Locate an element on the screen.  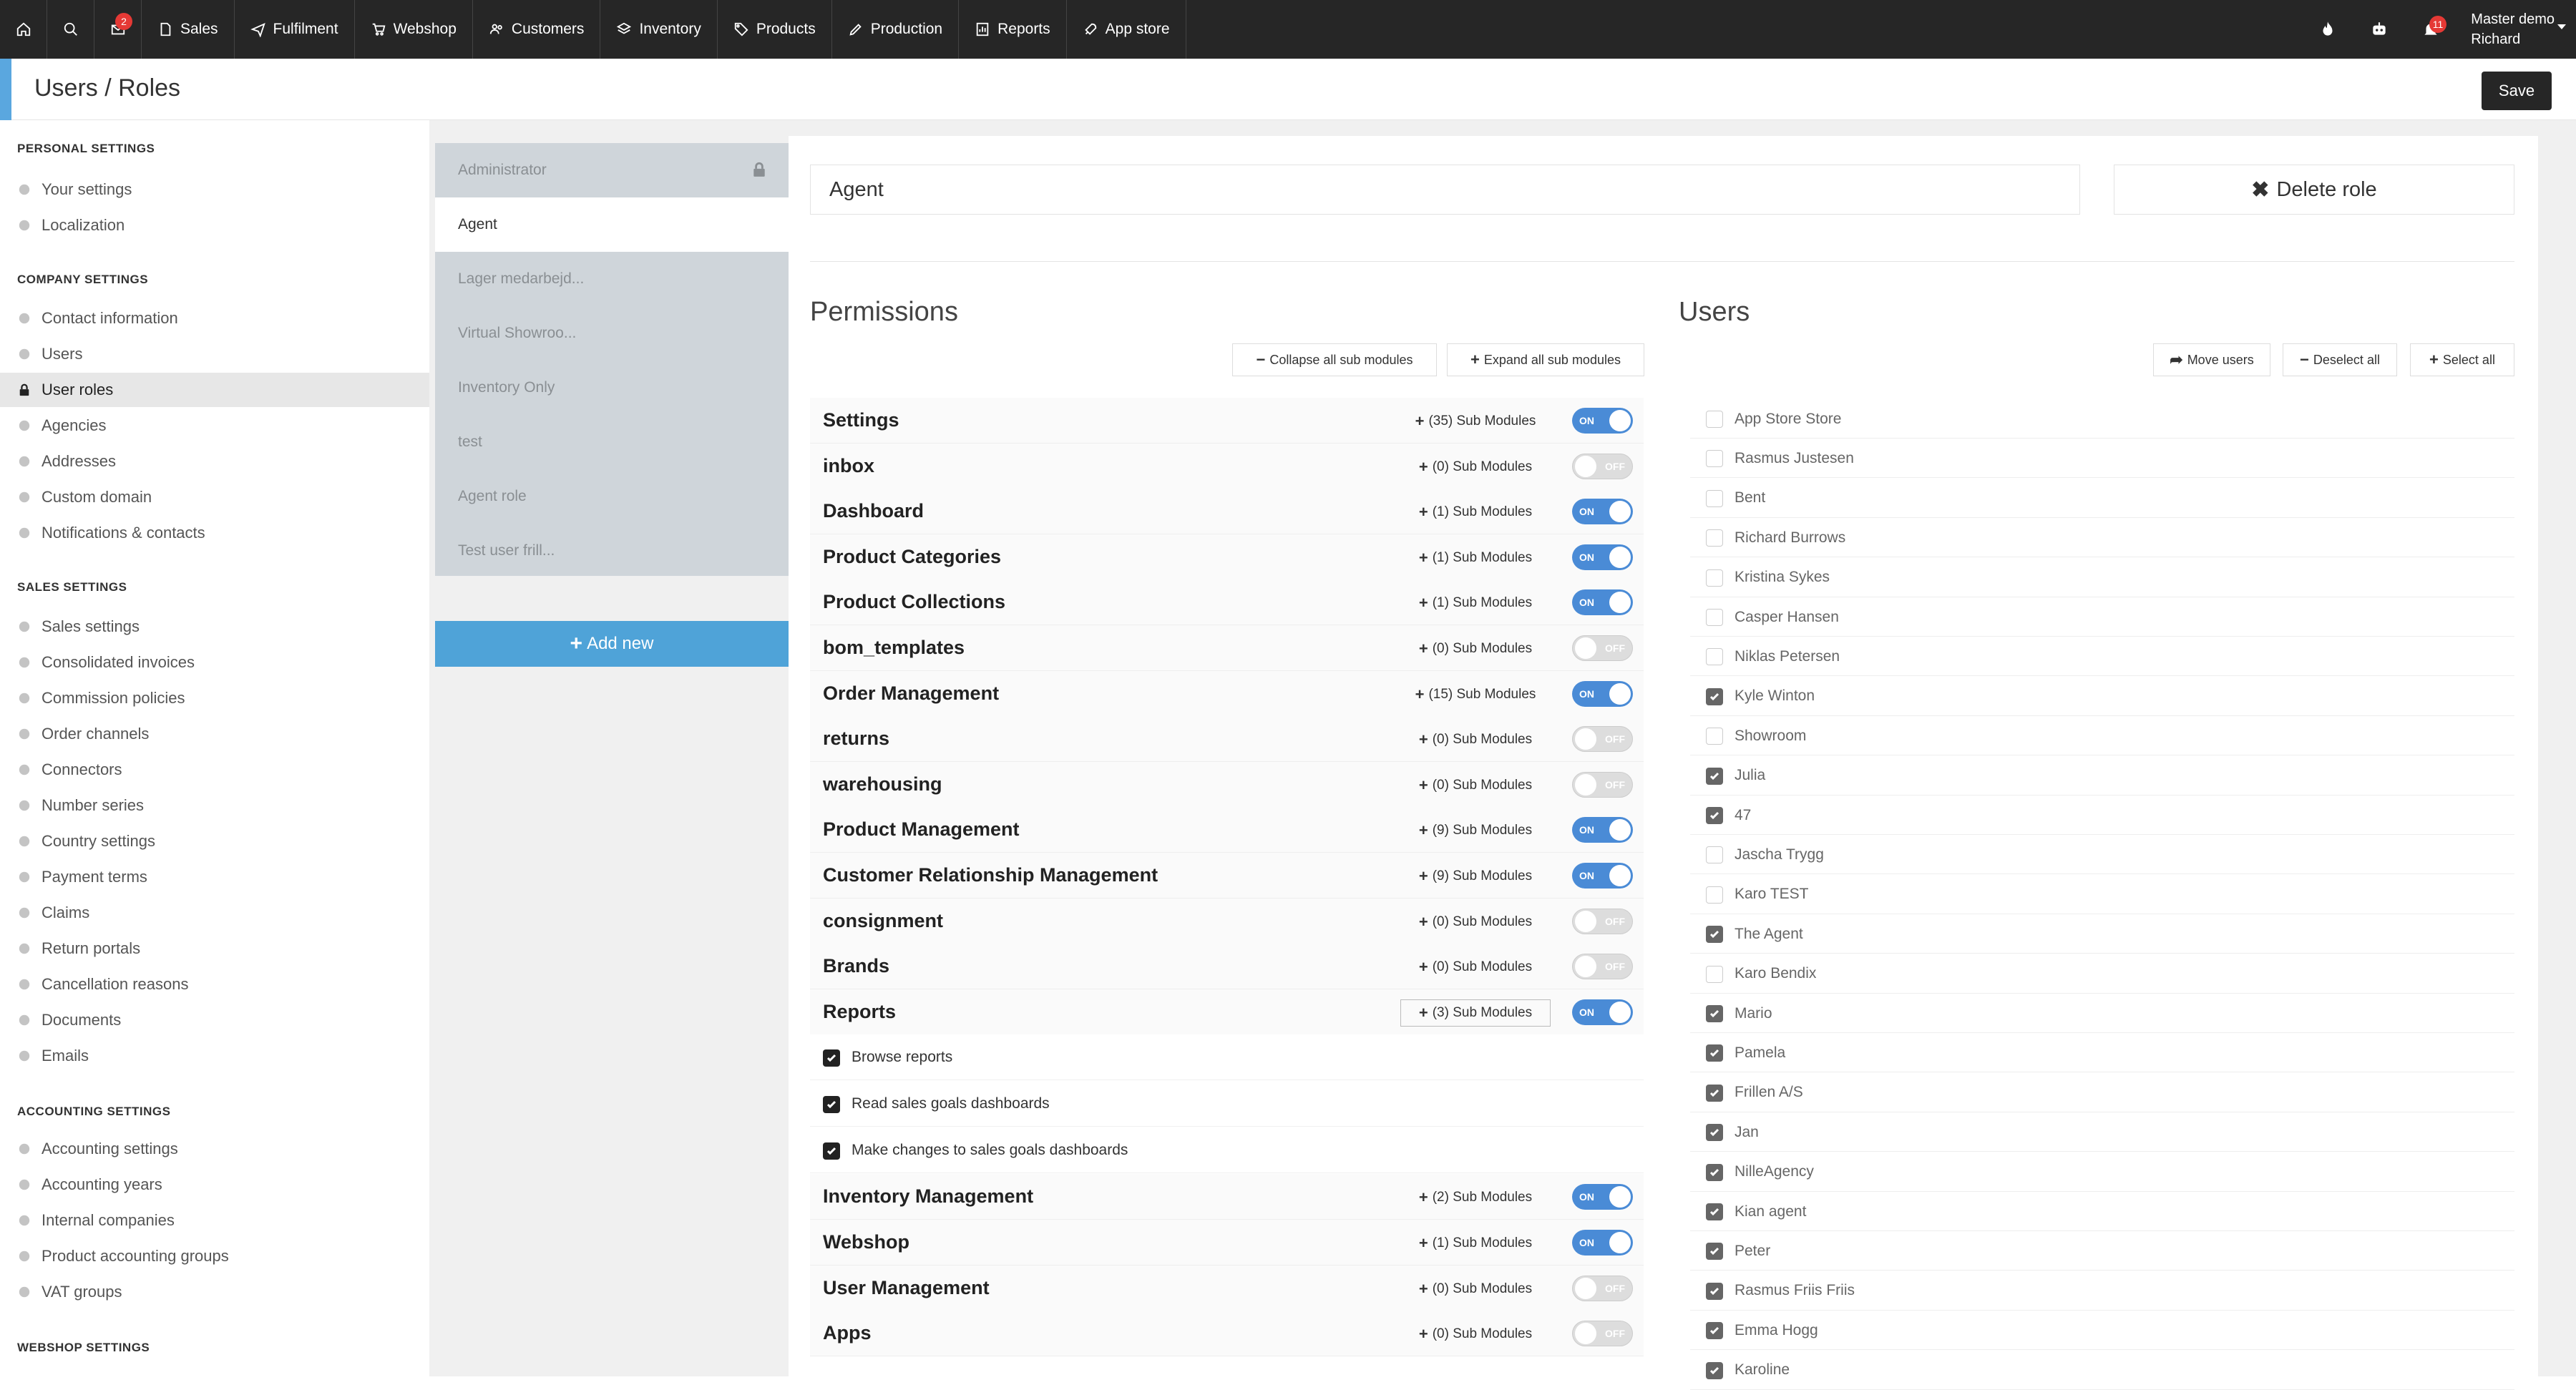
sidebar-item-accounting-years: Accounting years is located at coordinates (214, 1185).